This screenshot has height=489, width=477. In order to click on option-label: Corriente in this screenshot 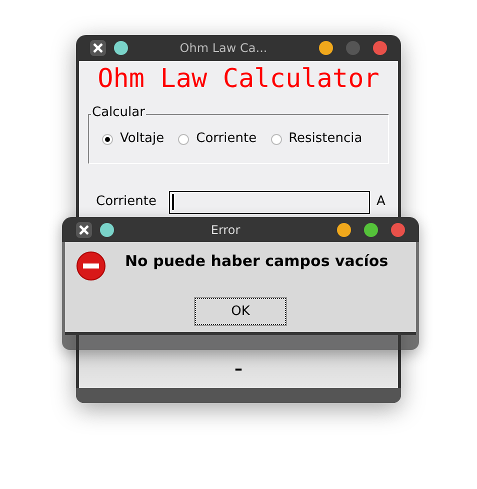, I will do `click(226, 139)`.